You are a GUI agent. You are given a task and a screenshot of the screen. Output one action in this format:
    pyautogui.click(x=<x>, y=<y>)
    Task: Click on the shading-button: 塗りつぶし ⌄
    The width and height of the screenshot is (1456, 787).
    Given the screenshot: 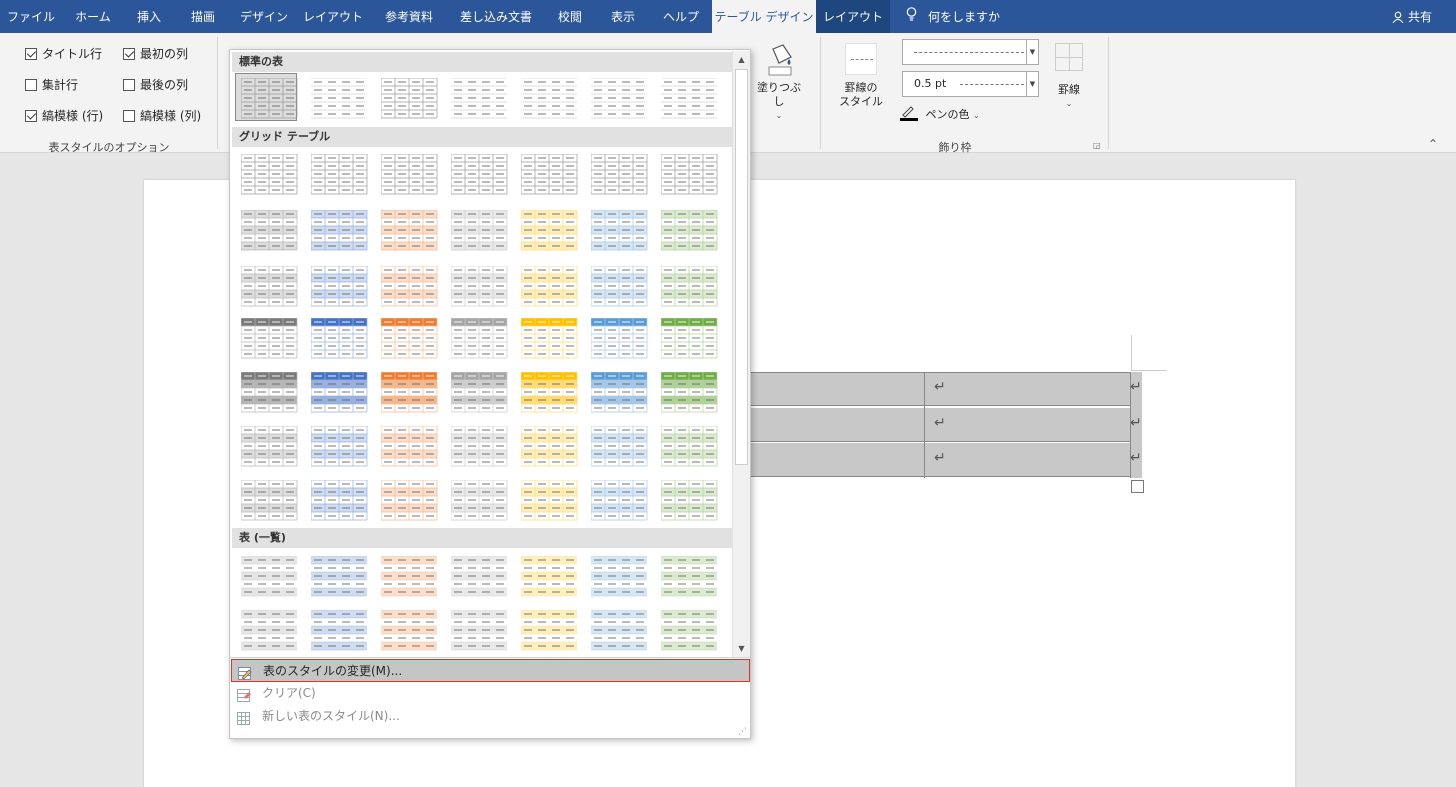 What is the action you would take?
    pyautogui.click(x=779, y=82)
    